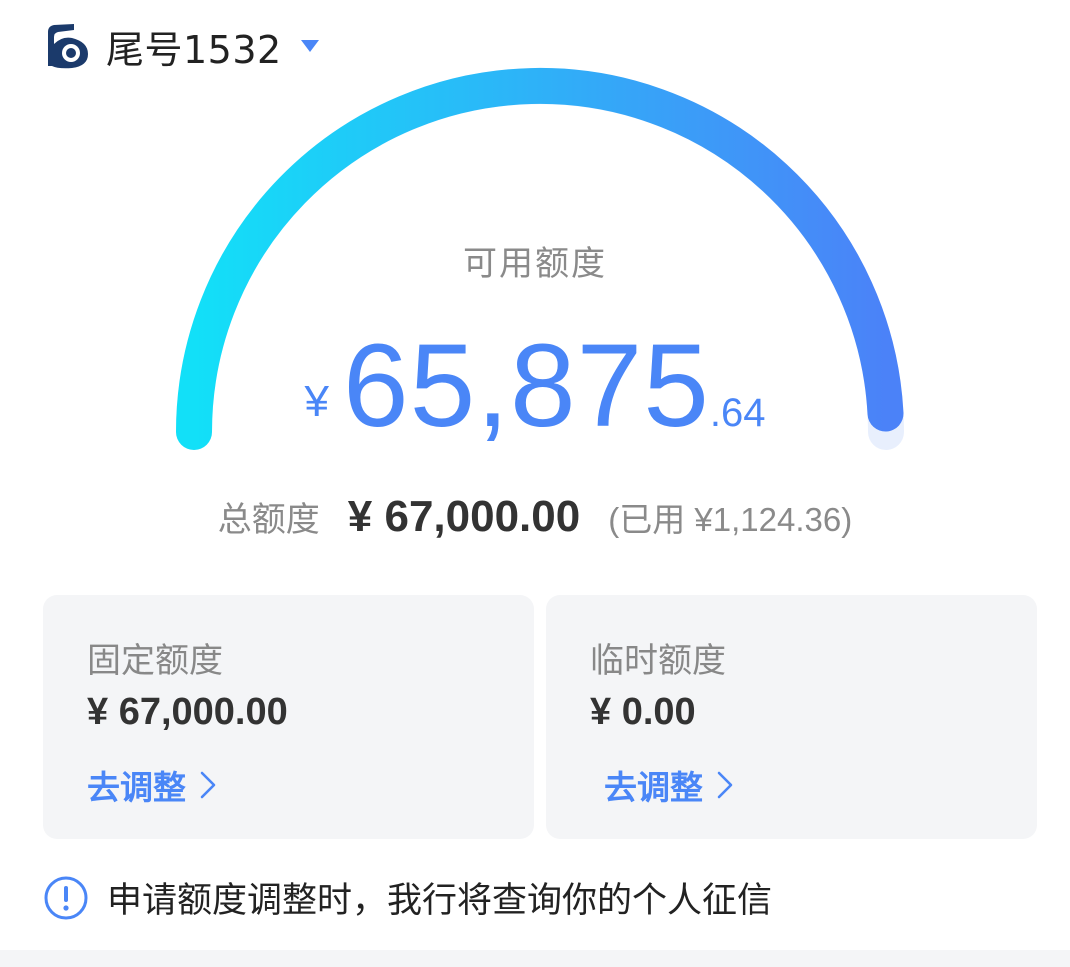 The width and height of the screenshot is (1070, 967). What do you see at coordinates (187, 712) in the screenshot?
I see `fixed-limit-amount: ¥ 67,000.00` at bounding box center [187, 712].